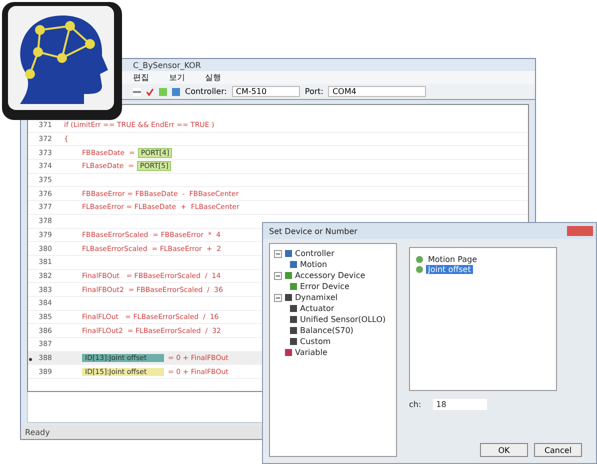 The height and width of the screenshot is (464, 597). Describe the element at coordinates (313, 231) in the screenshot. I see `dialog-title: Set Device or Number` at that location.